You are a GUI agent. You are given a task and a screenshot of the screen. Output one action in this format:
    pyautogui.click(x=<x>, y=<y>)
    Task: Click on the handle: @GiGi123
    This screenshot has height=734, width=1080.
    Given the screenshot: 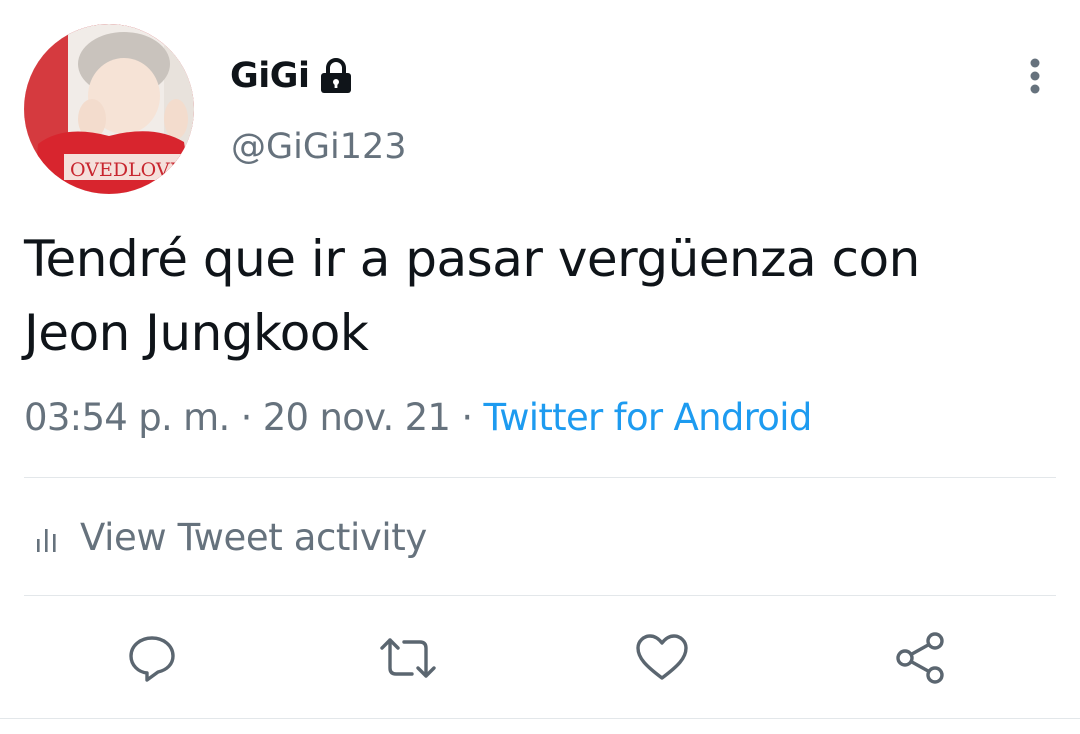 What is the action you would take?
    pyautogui.click(x=319, y=147)
    